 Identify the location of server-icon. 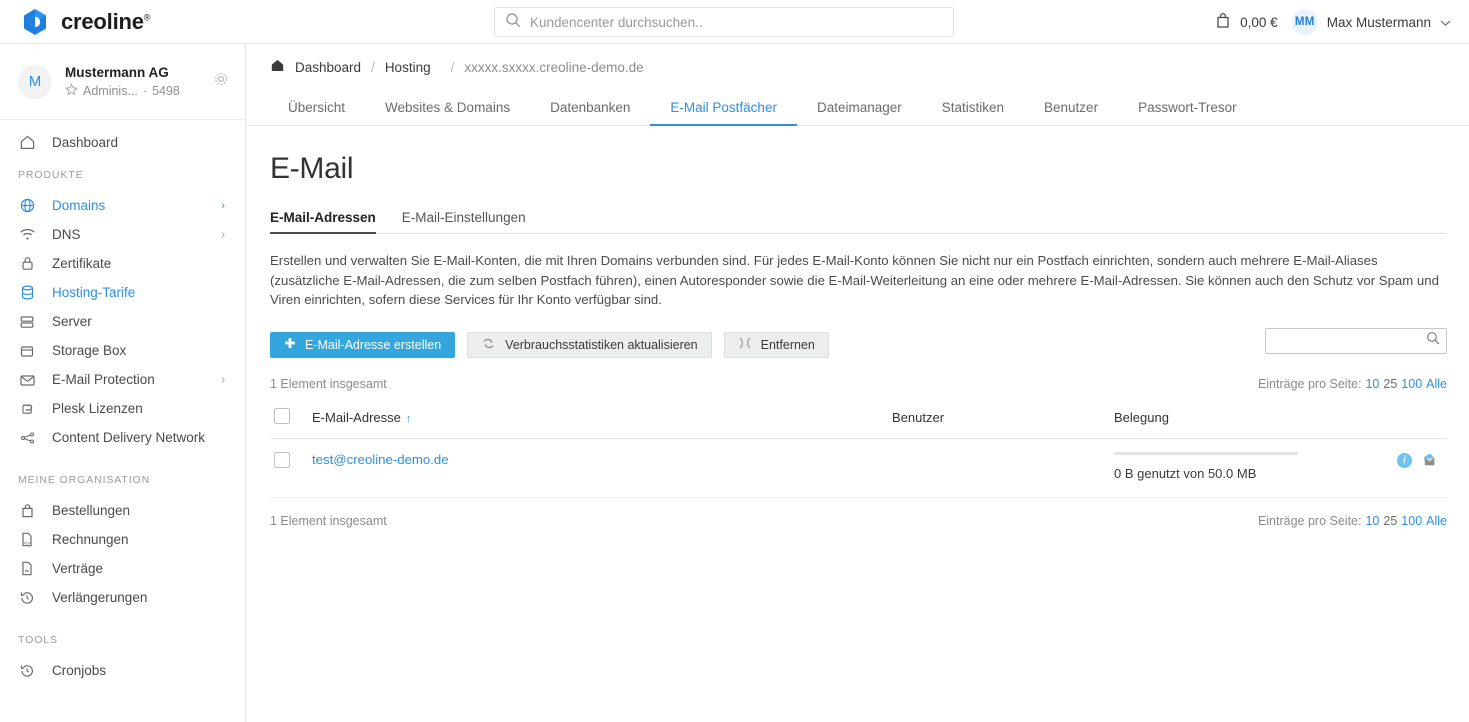
(27, 322).